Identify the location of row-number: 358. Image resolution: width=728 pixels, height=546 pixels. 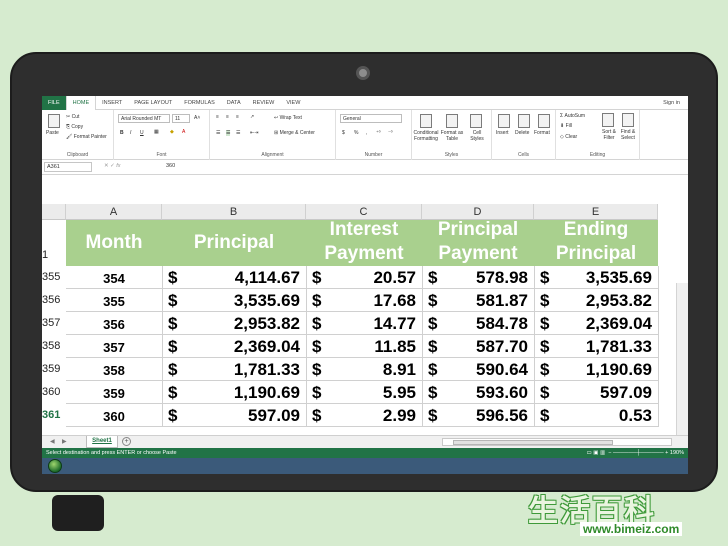
(54, 346).